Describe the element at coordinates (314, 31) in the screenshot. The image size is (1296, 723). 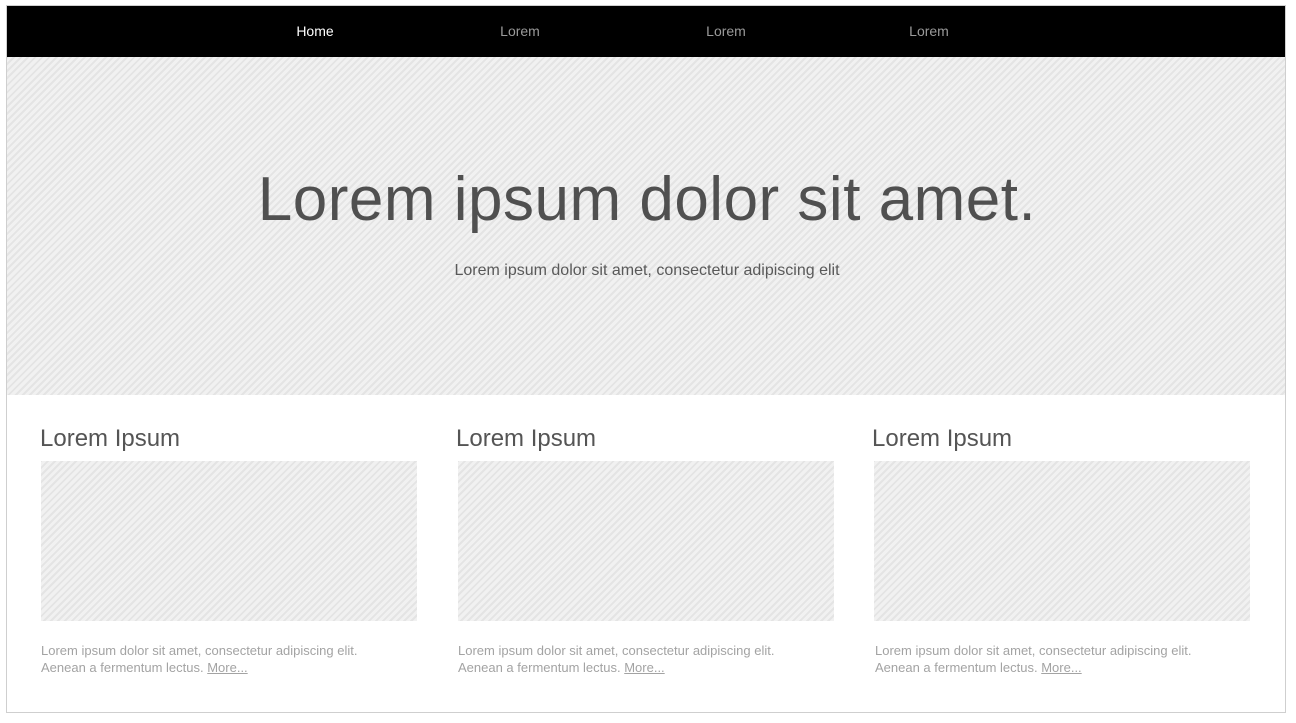
I see `nav-item-home: Home` at that location.